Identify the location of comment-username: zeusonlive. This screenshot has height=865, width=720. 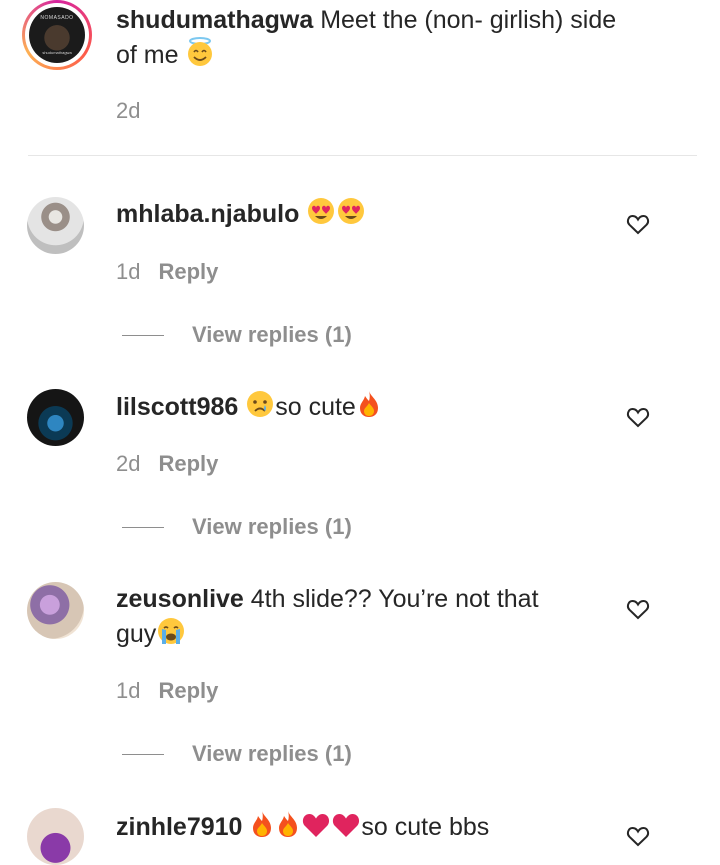
(180, 599).